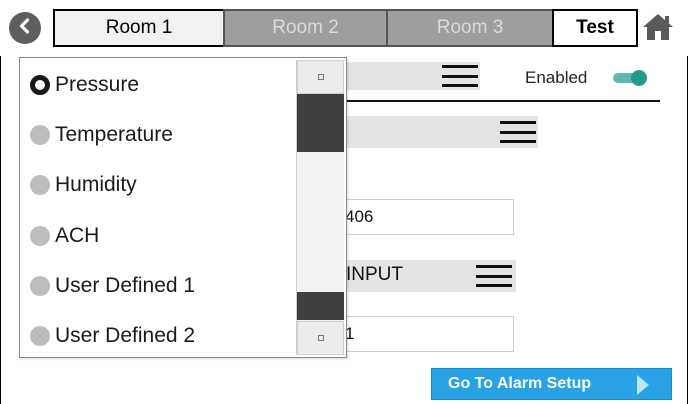  I want to click on alarm-button-label: Go To Alarm Setup, so click(520, 383).